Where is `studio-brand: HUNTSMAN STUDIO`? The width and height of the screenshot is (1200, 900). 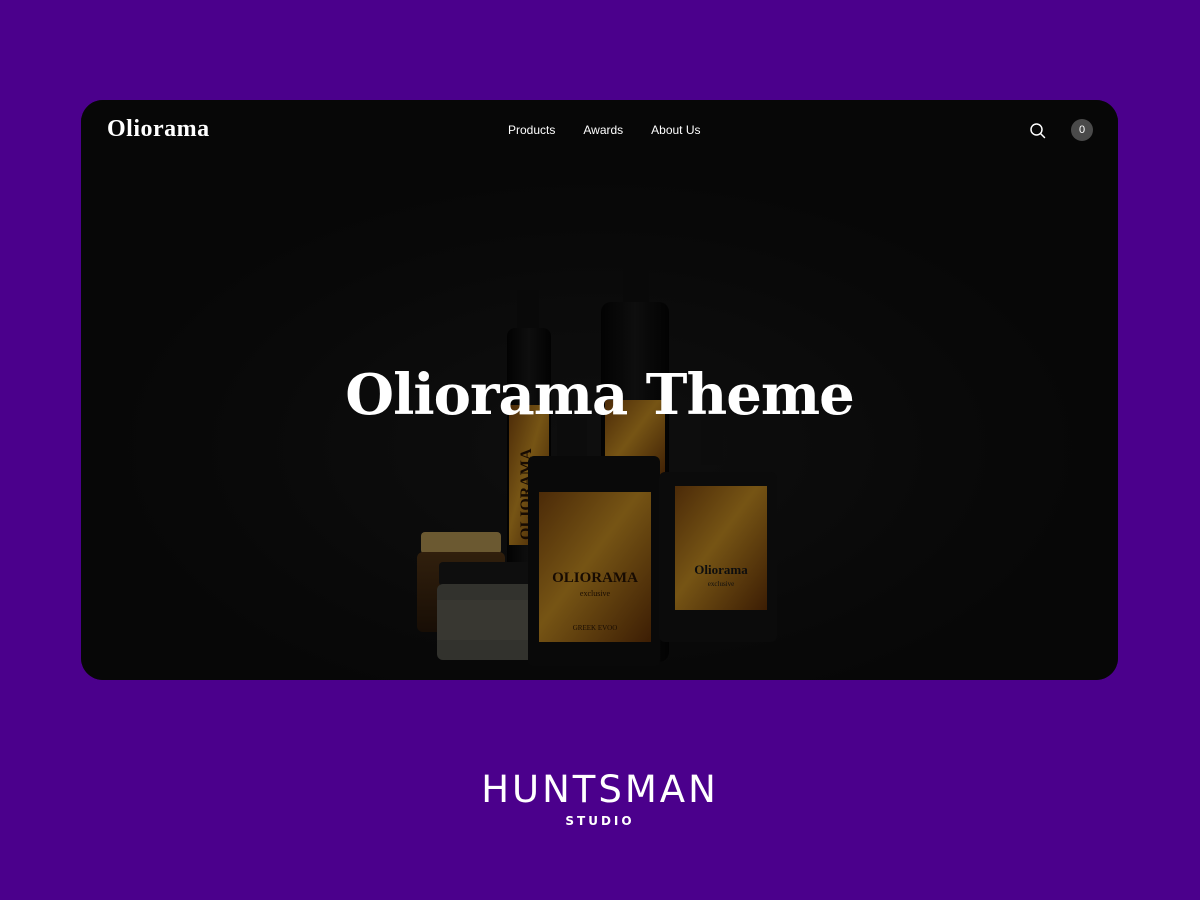
studio-brand: HUNTSMAN STUDIO is located at coordinates (600, 798).